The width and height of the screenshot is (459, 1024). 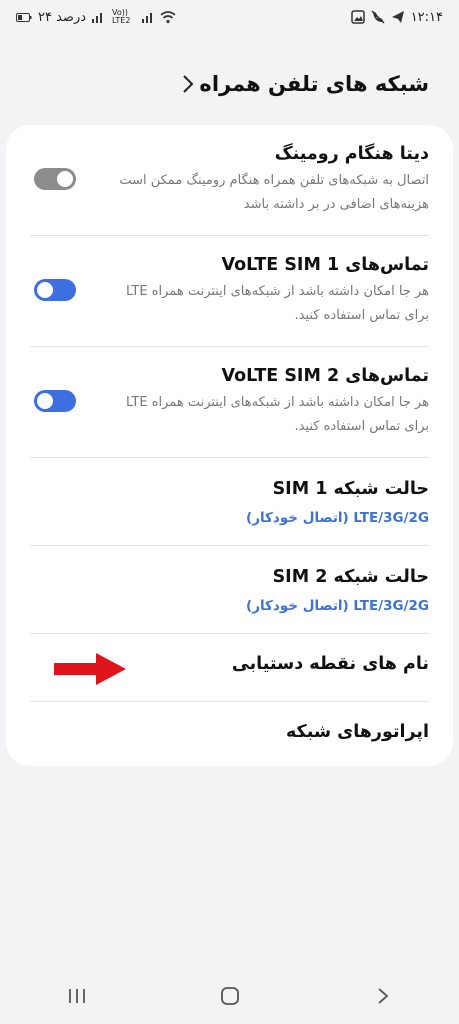 I want to click on signal-2-icon, so click(x=148, y=17).